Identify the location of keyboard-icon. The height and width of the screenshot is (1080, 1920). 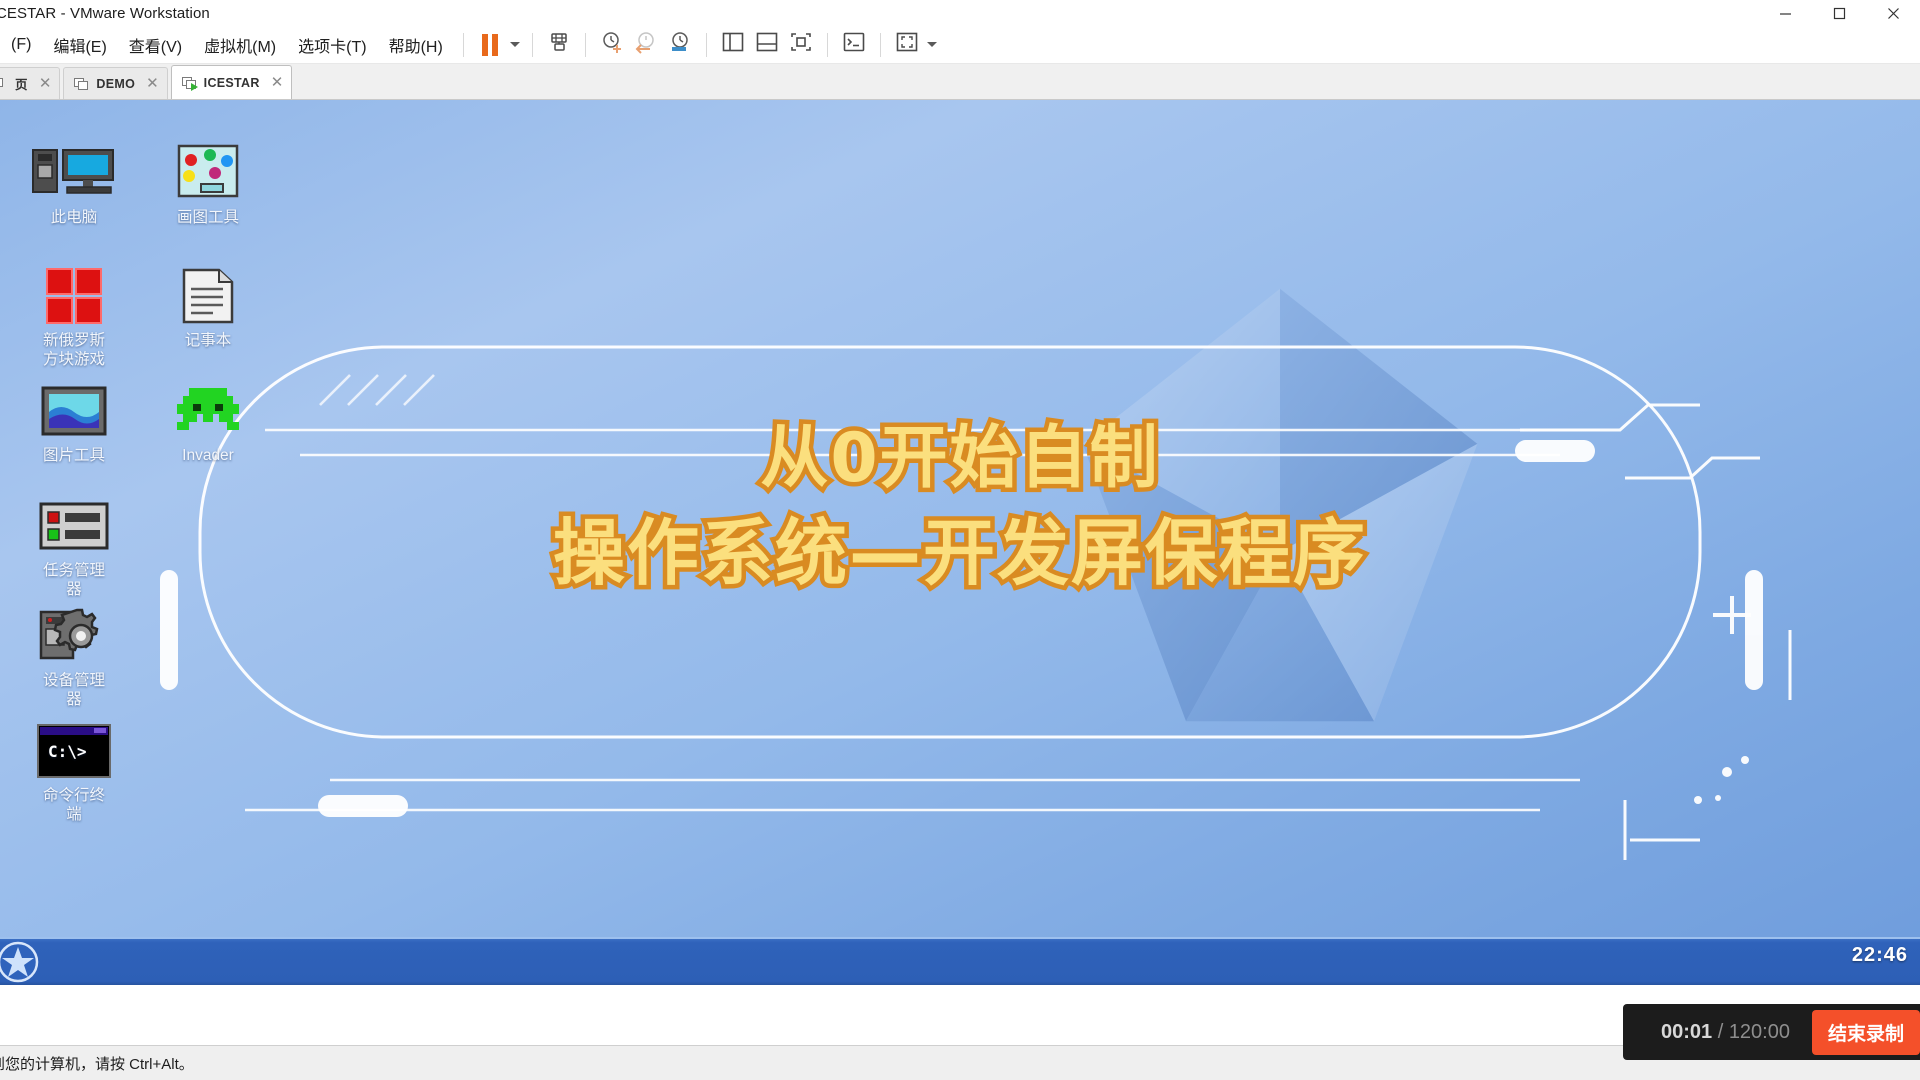
(559, 44).